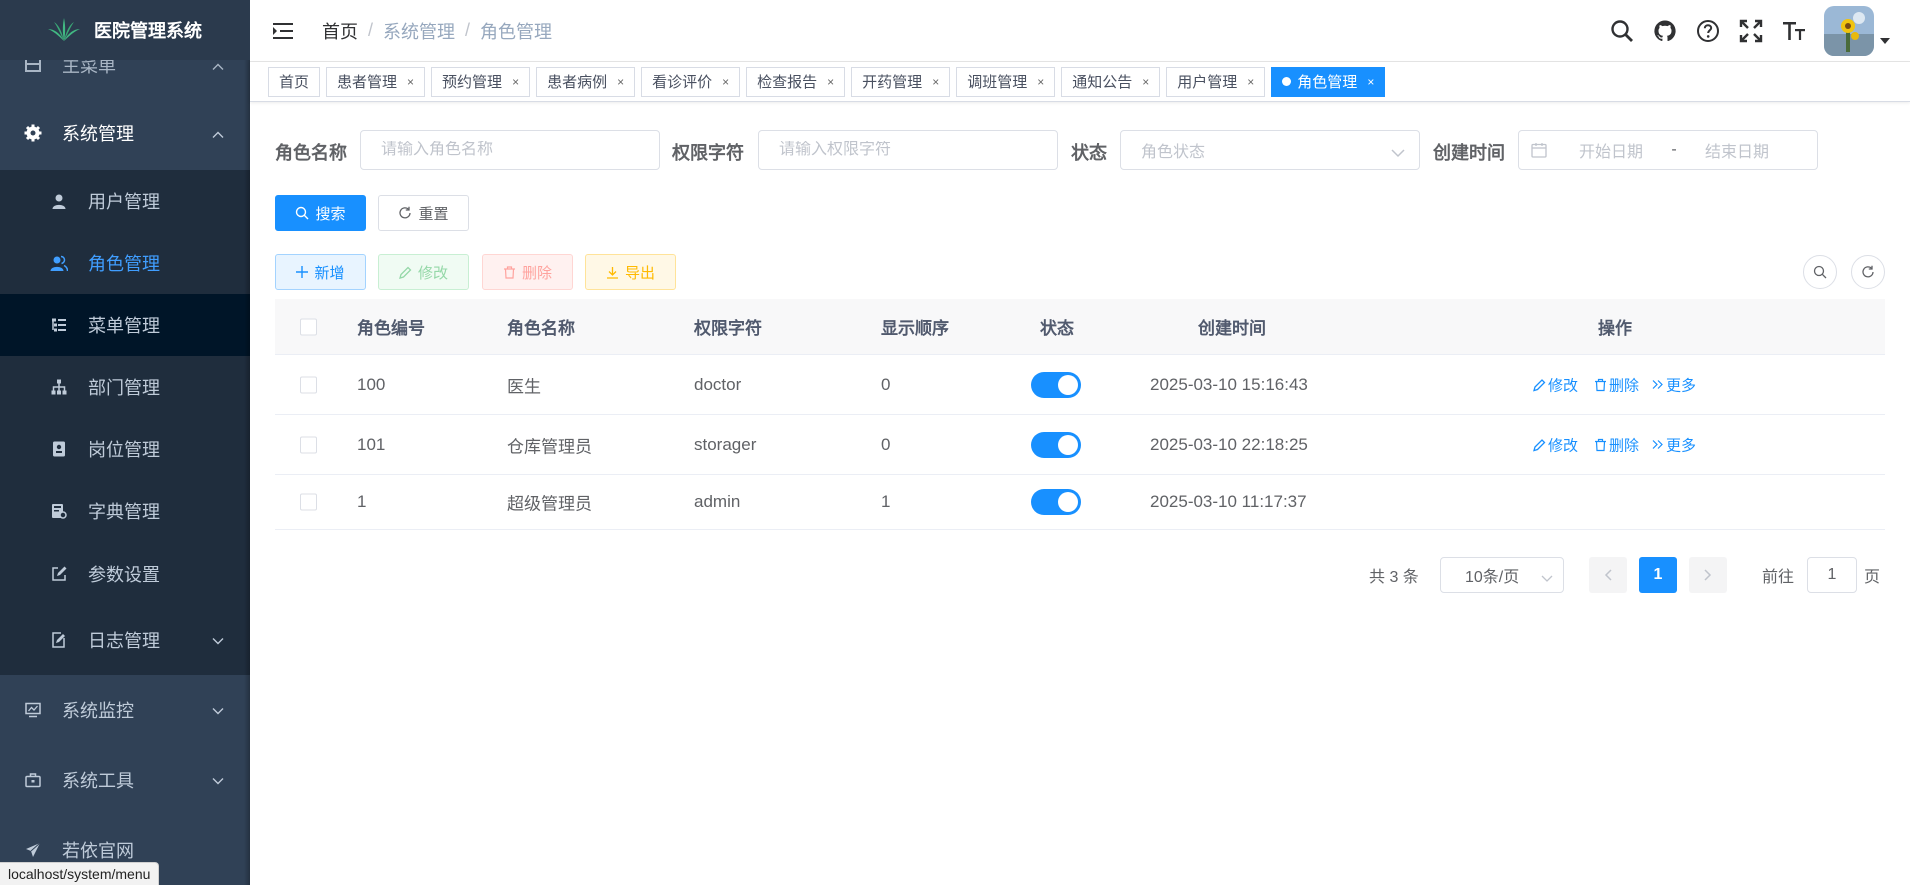  What do you see at coordinates (320, 213) in the screenshot?
I see `search-button: 搜索` at bounding box center [320, 213].